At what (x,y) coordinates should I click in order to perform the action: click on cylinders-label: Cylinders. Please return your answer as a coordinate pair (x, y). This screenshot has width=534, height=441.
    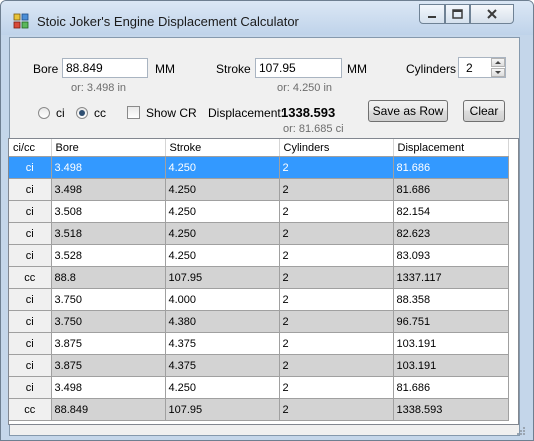
    Looking at the image, I should click on (431, 69).